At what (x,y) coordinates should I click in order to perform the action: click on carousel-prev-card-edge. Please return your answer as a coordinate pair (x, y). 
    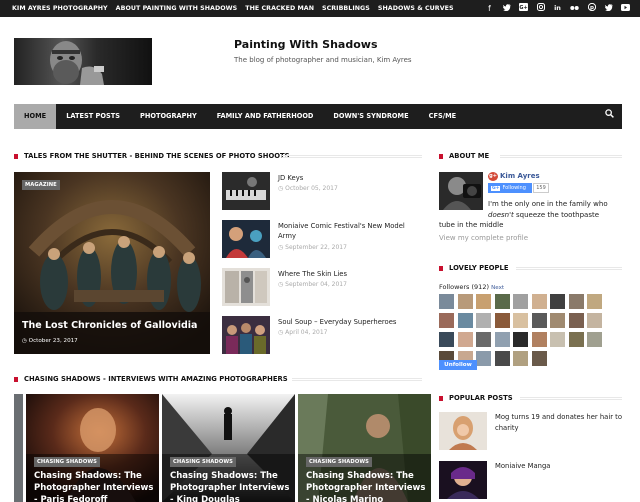
    Looking at the image, I should click on (18, 448).